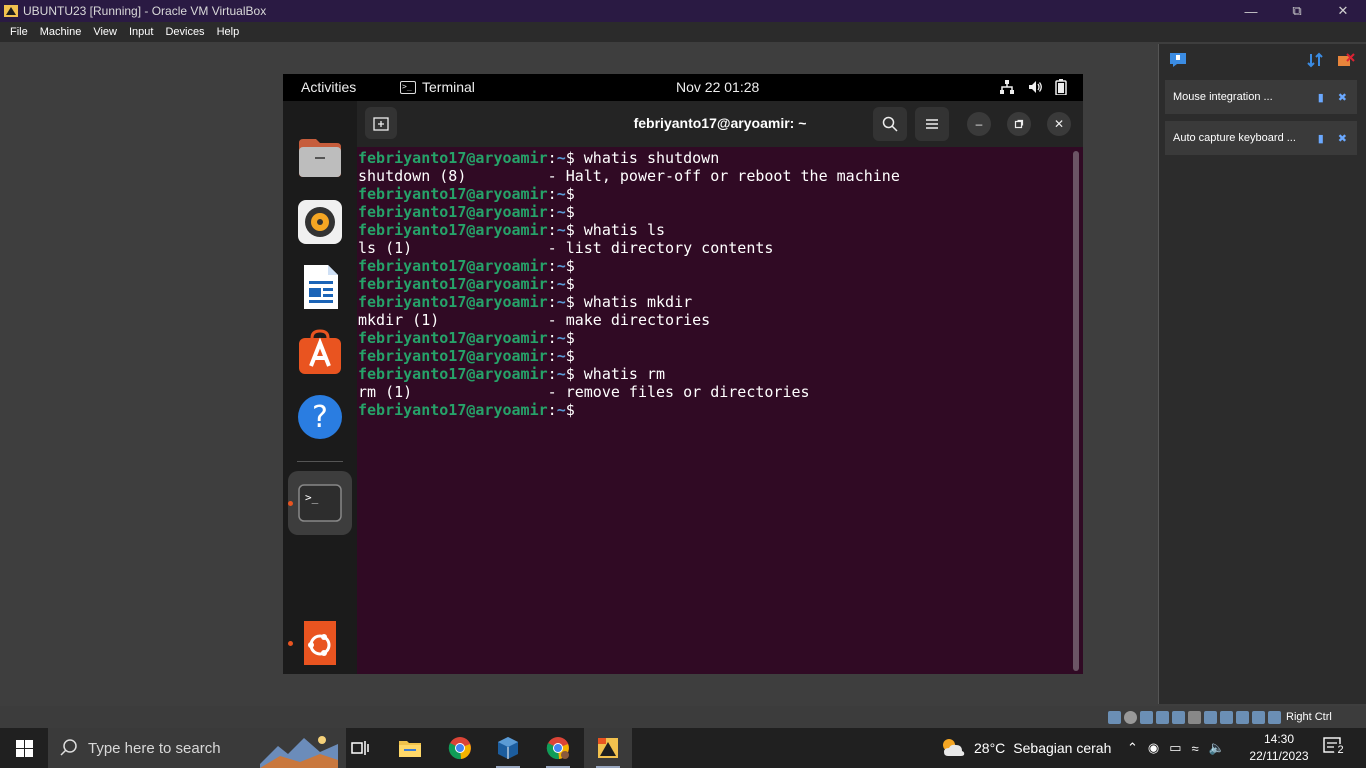 Image resolution: width=1366 pixels, height=768 pixels. What do you see at coordinates (320, 352) in the screenshot?
I see `app-center-icon` at bounding box center [320, 352].